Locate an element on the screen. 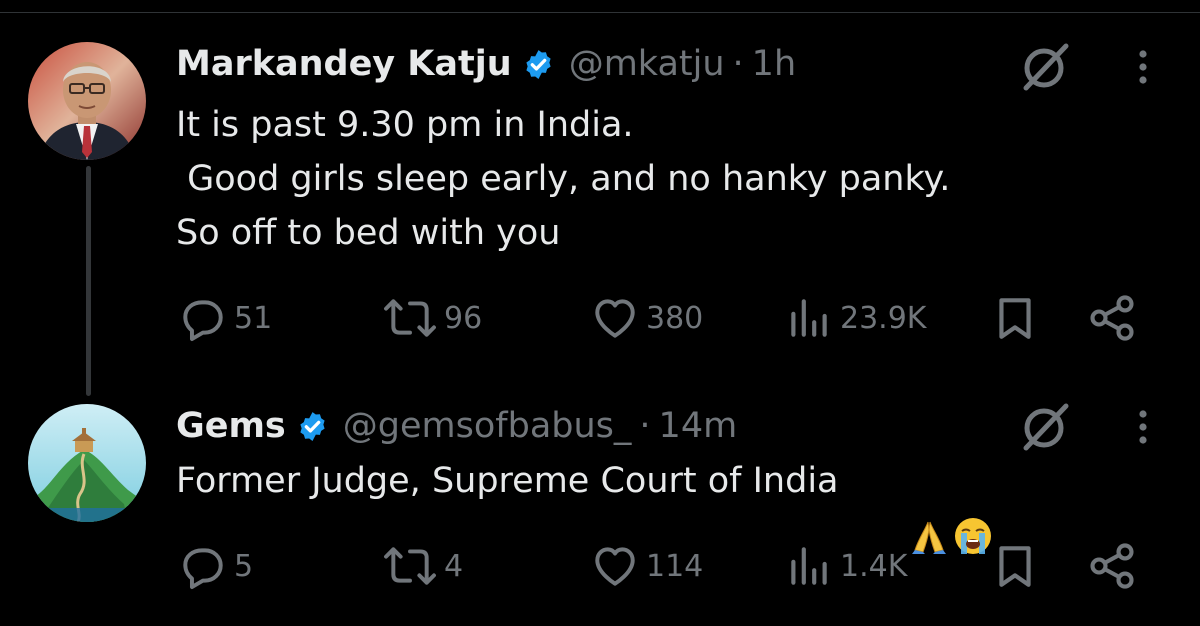 The height and width of the screenshot is (626, 1200). like-button: 380 is located at coordinates (646, 318).